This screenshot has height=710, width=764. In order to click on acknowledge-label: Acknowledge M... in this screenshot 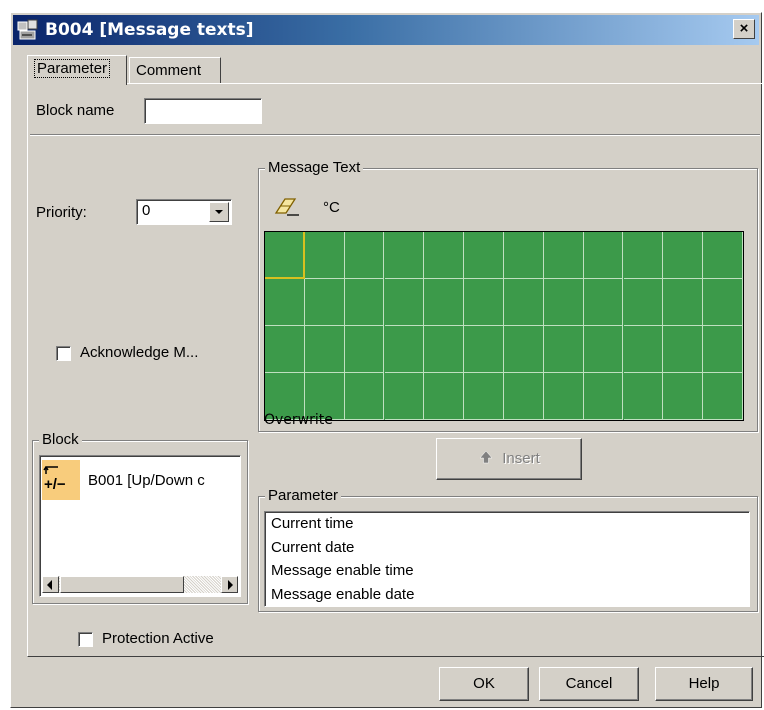, I will do `click(139, 352)`.